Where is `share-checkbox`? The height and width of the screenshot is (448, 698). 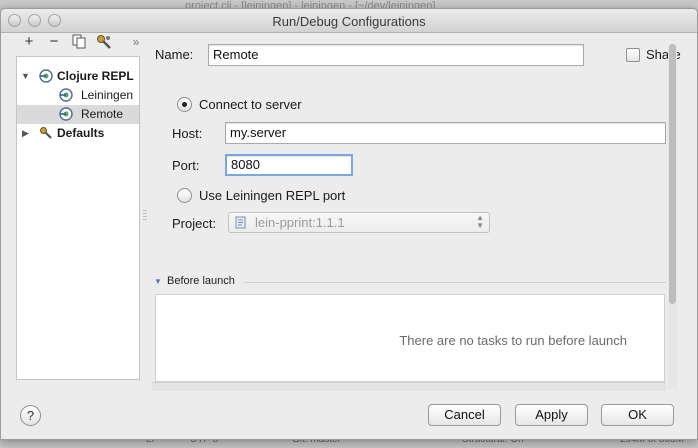
share-checkbox is located at coordinates (633, 55).